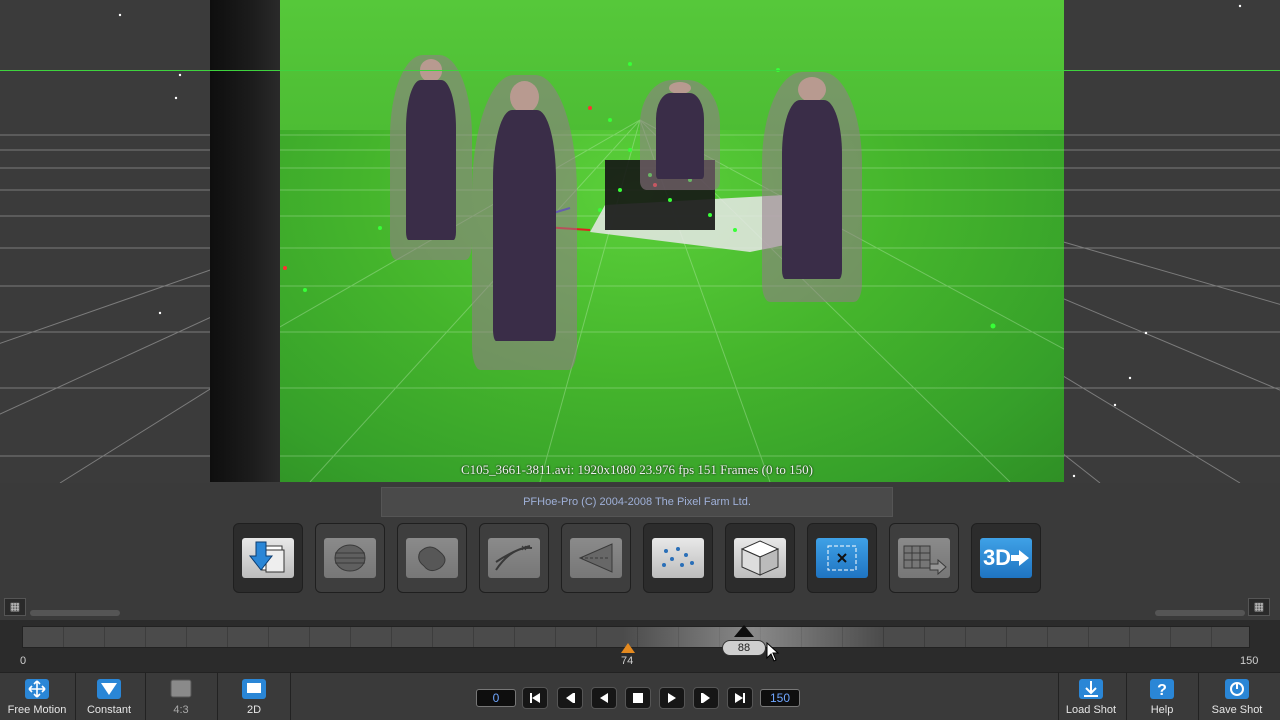 This screenshot has width=1280, height=720. Describe the element at coordinates (638, 558) in the screenshot. I see `node-toolbar: 3D` at that location.